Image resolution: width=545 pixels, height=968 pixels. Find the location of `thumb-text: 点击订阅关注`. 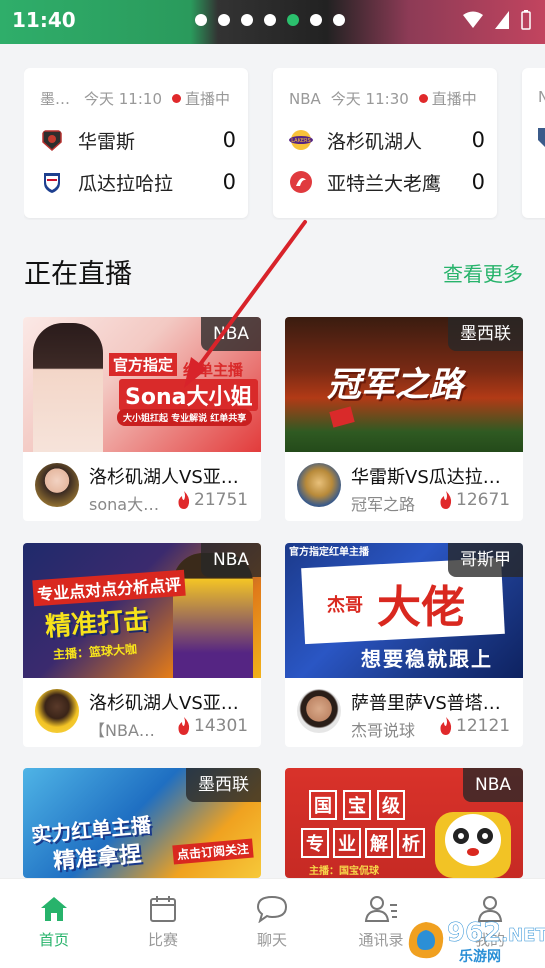

thumb-text: 点击订阅关注 is located at coordinates (213, 851).